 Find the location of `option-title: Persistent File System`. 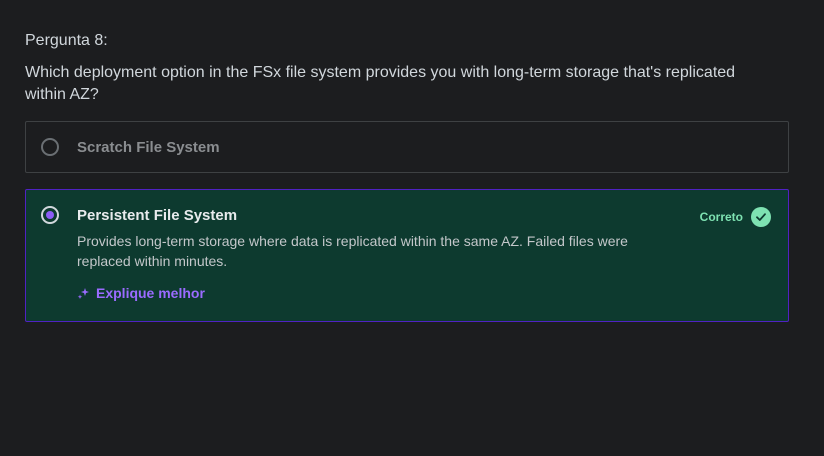

option-title: Persistent File System is located at coordinates (157, 215).